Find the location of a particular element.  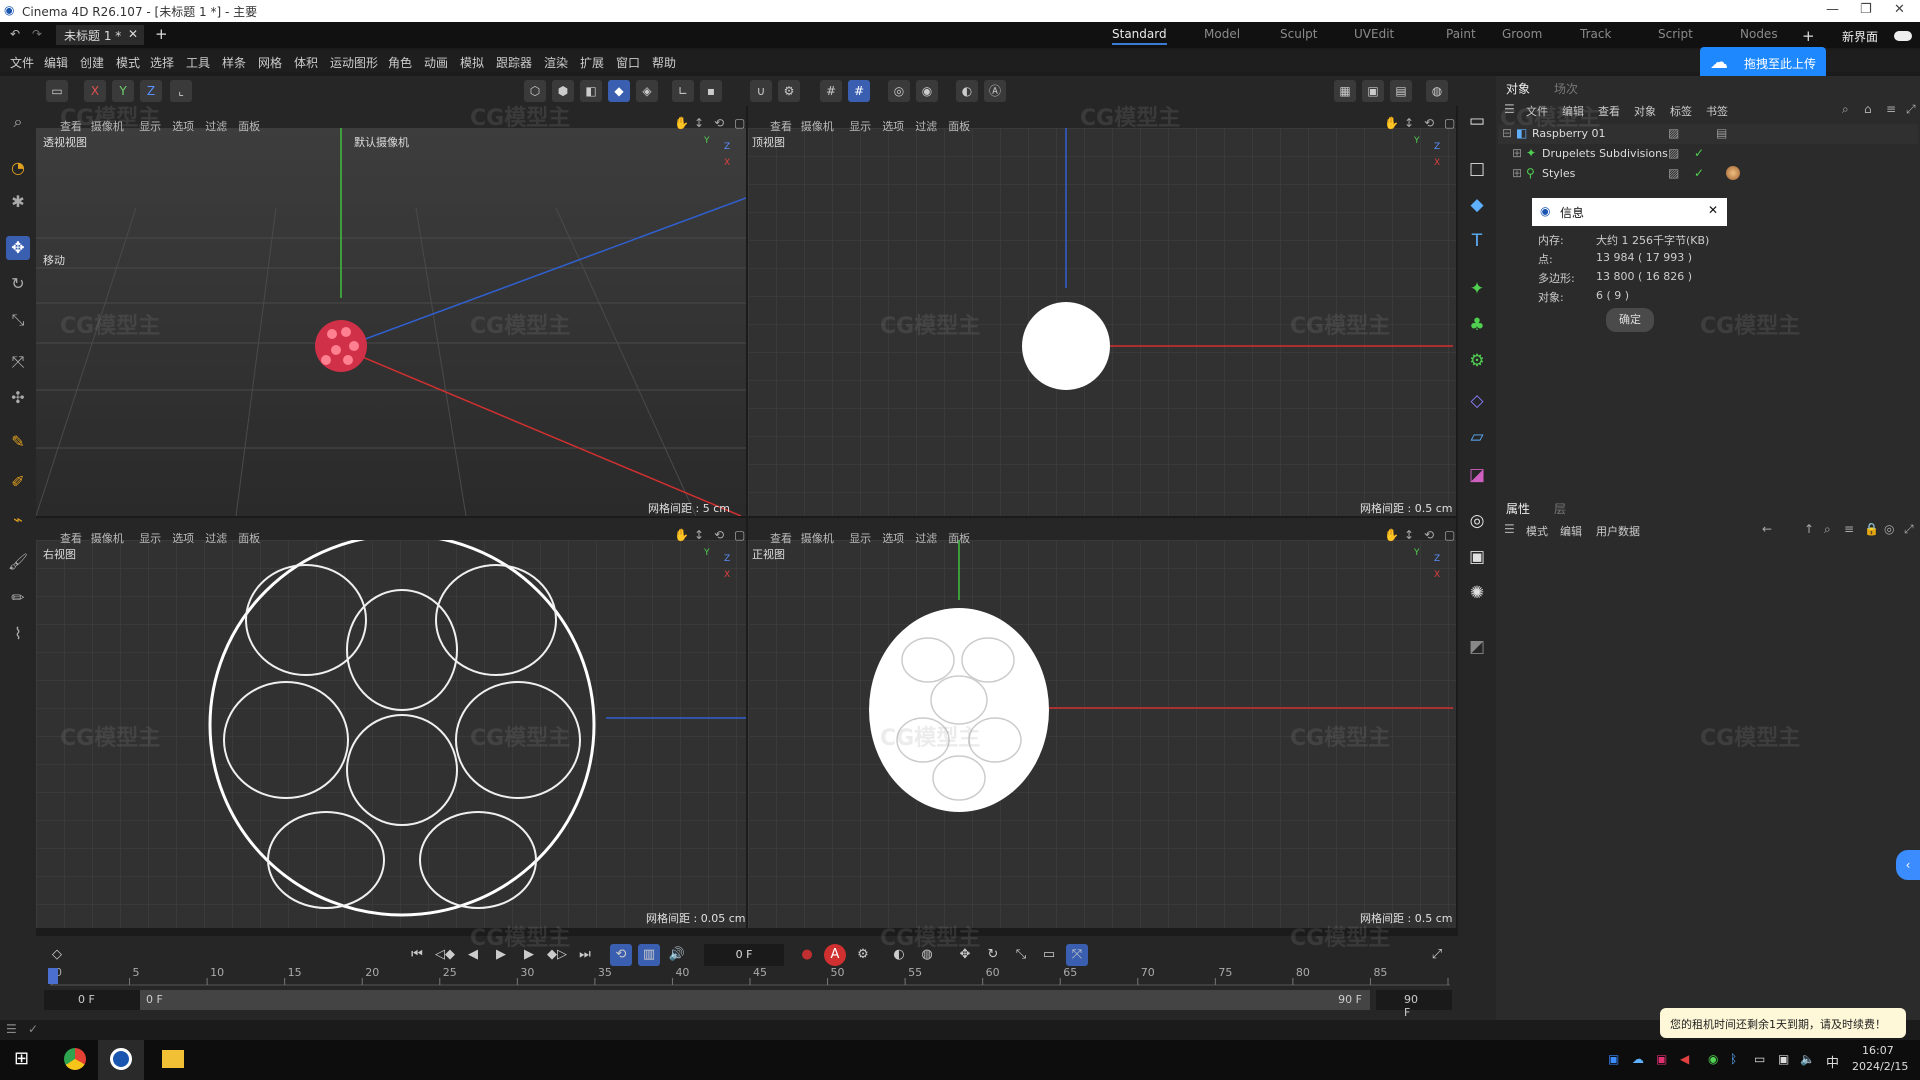

camera-icon: ▭ is located at coordinates (1477, 121).